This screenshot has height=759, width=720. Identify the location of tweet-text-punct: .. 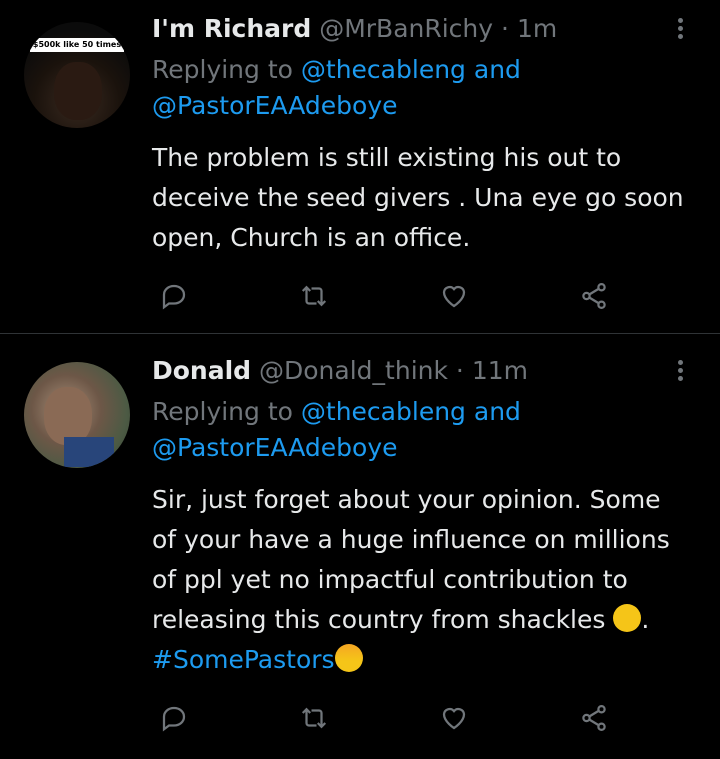
(645, 619).